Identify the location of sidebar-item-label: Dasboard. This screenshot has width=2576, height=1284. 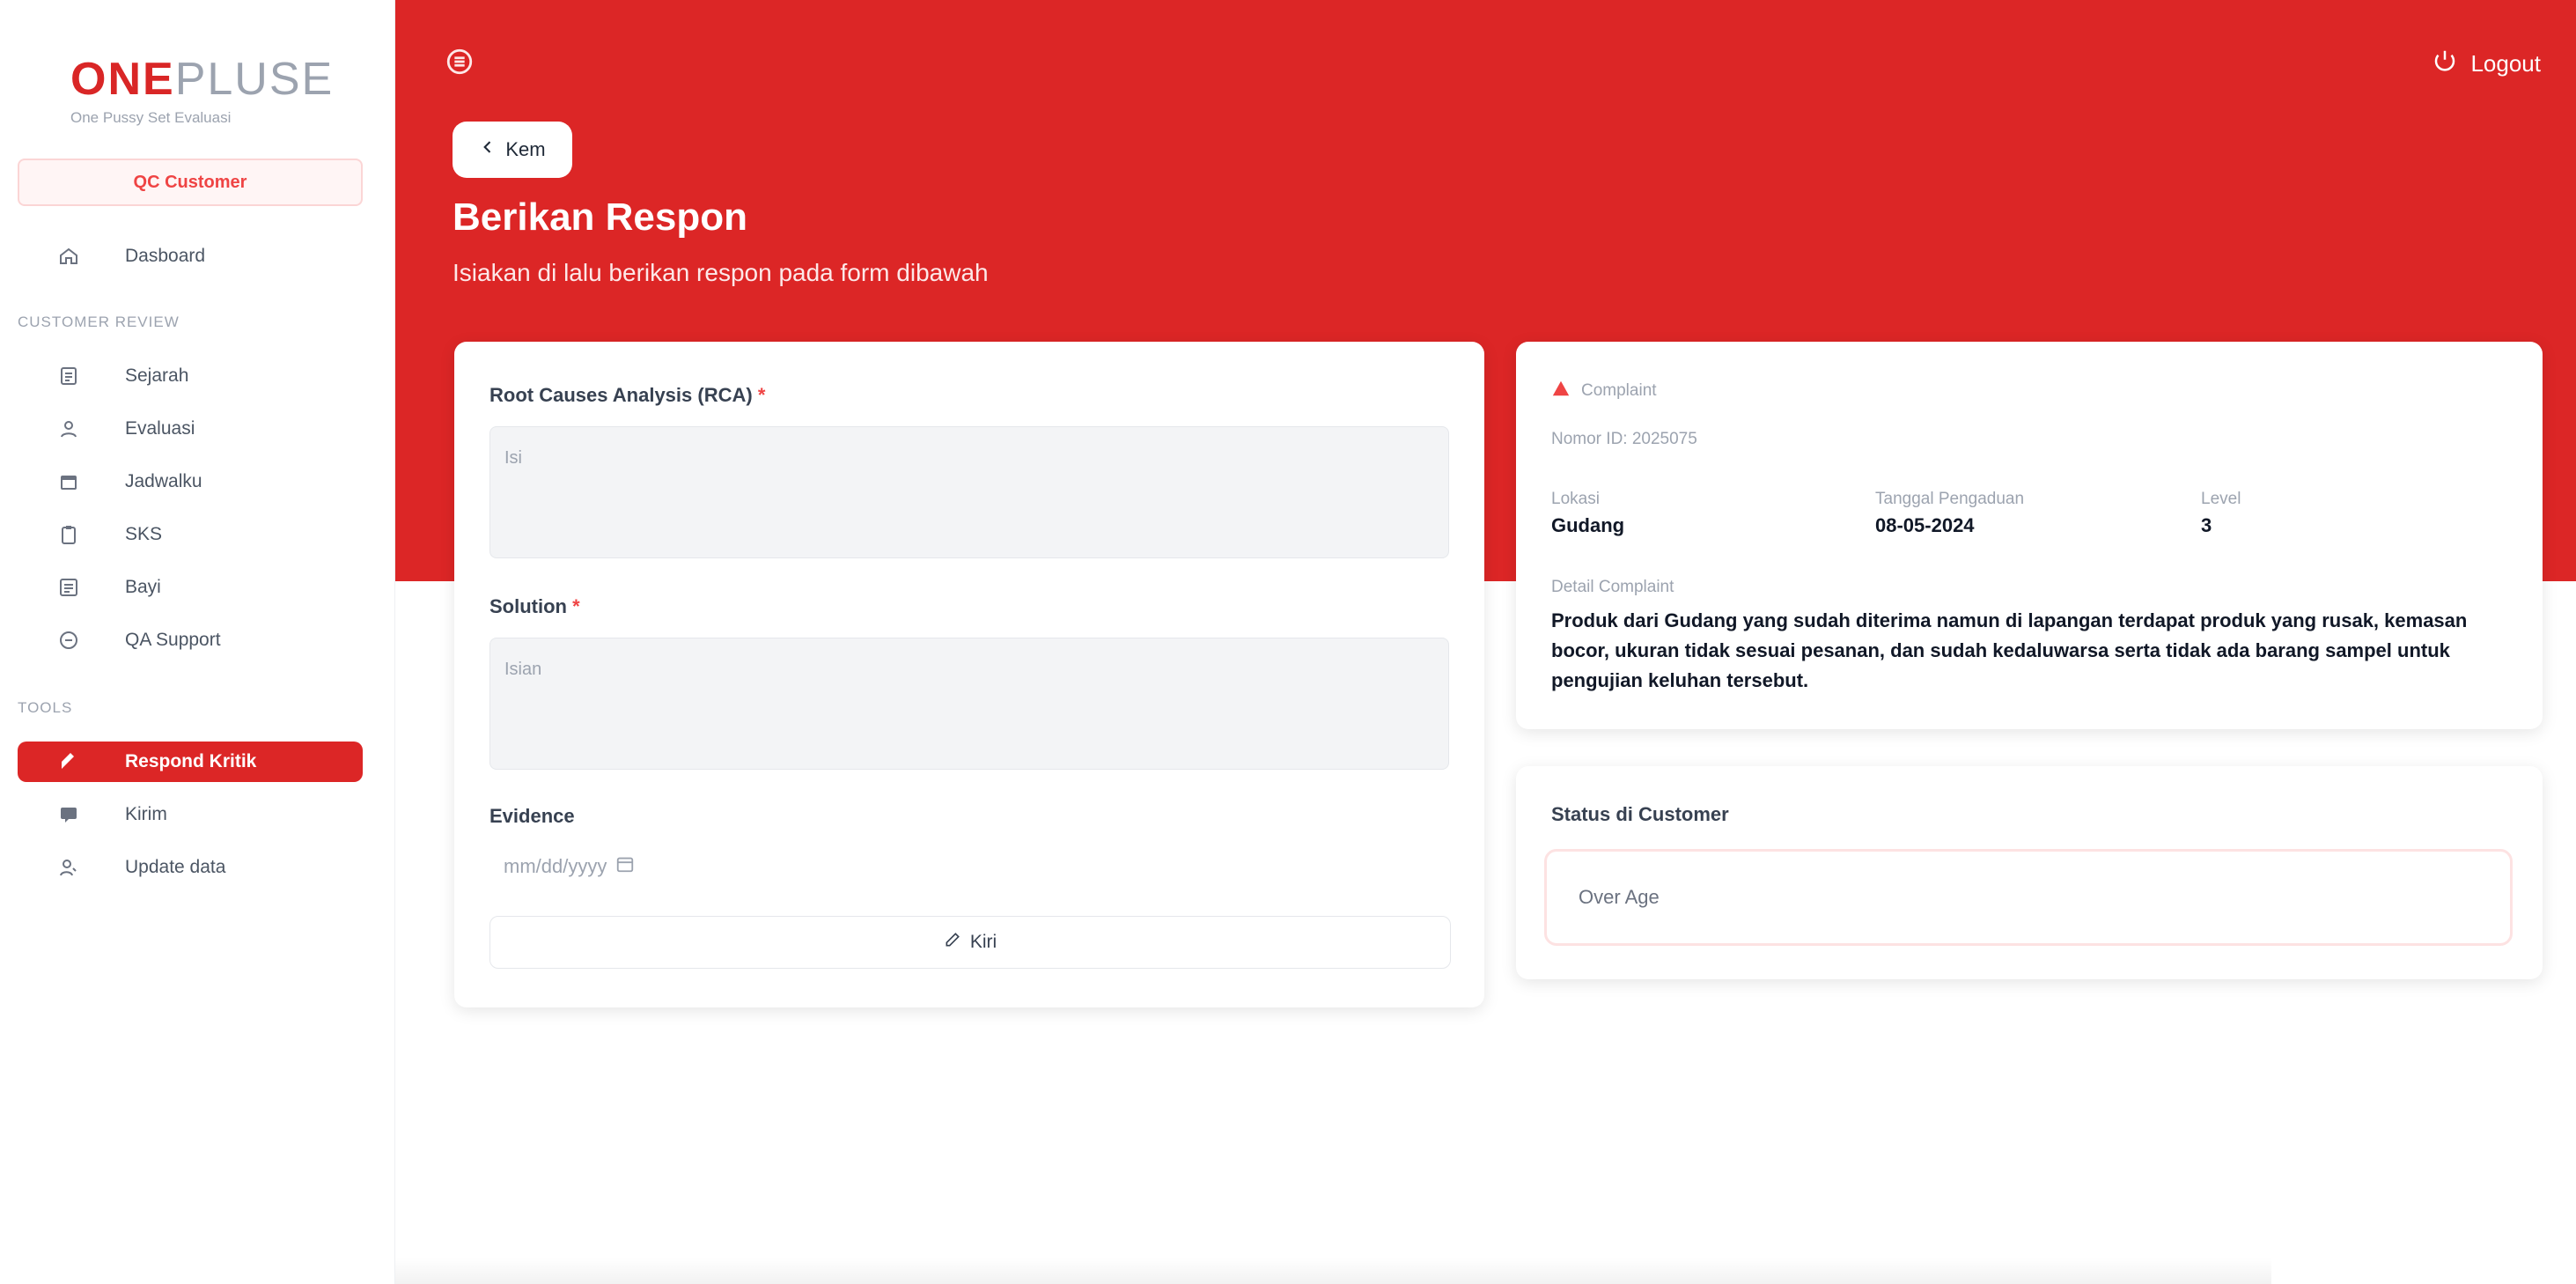
(166, 256).